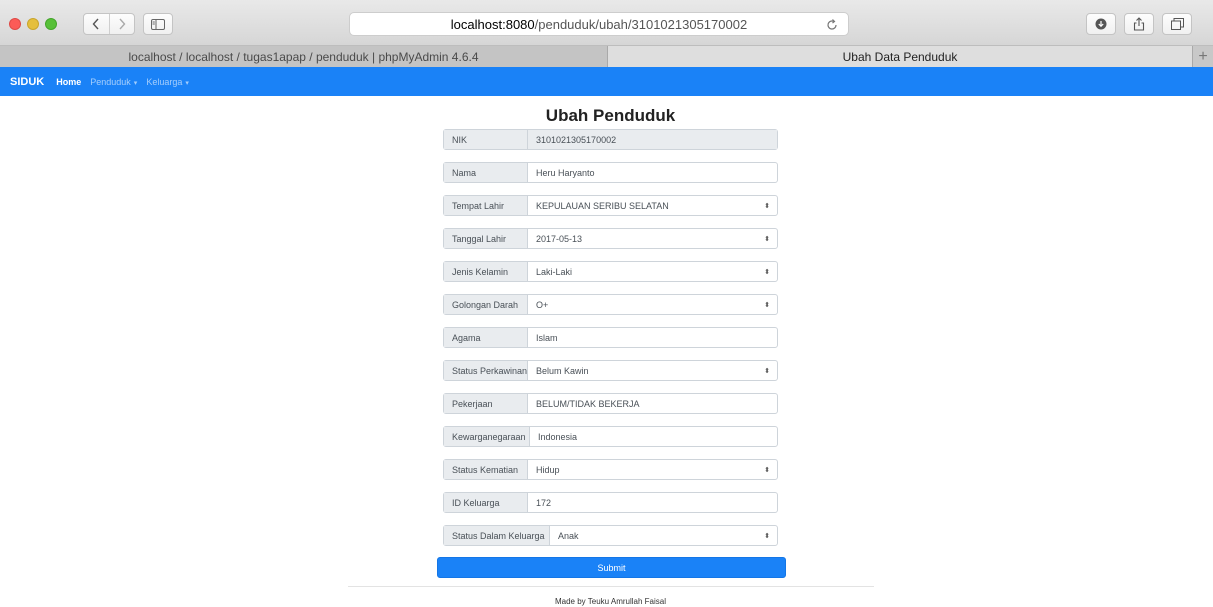 This screenshot has height=607, width=1213. I want to click on nav-keluarga-label: Keluarga, so click(164, 81).